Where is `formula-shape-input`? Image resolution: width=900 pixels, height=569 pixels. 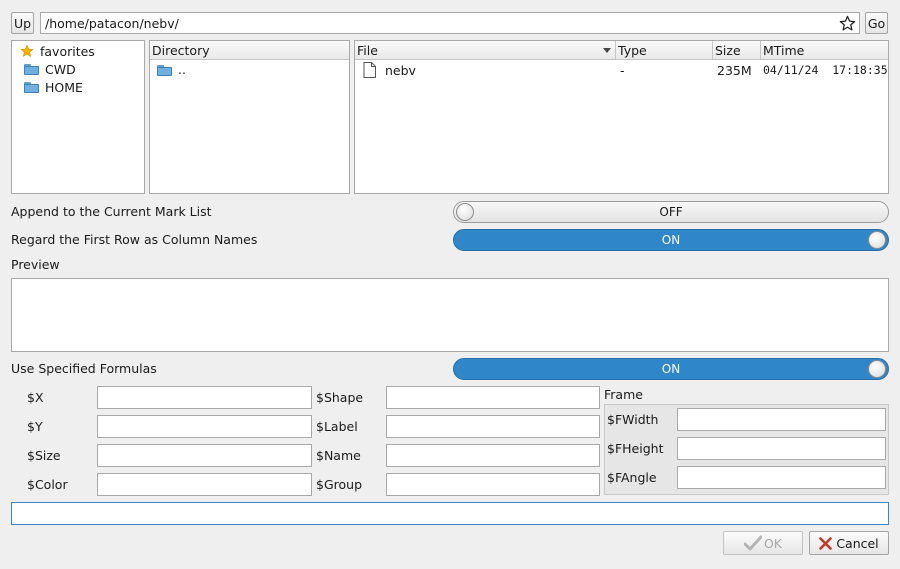
formula-shape-input is located at coordinates (493, 397).